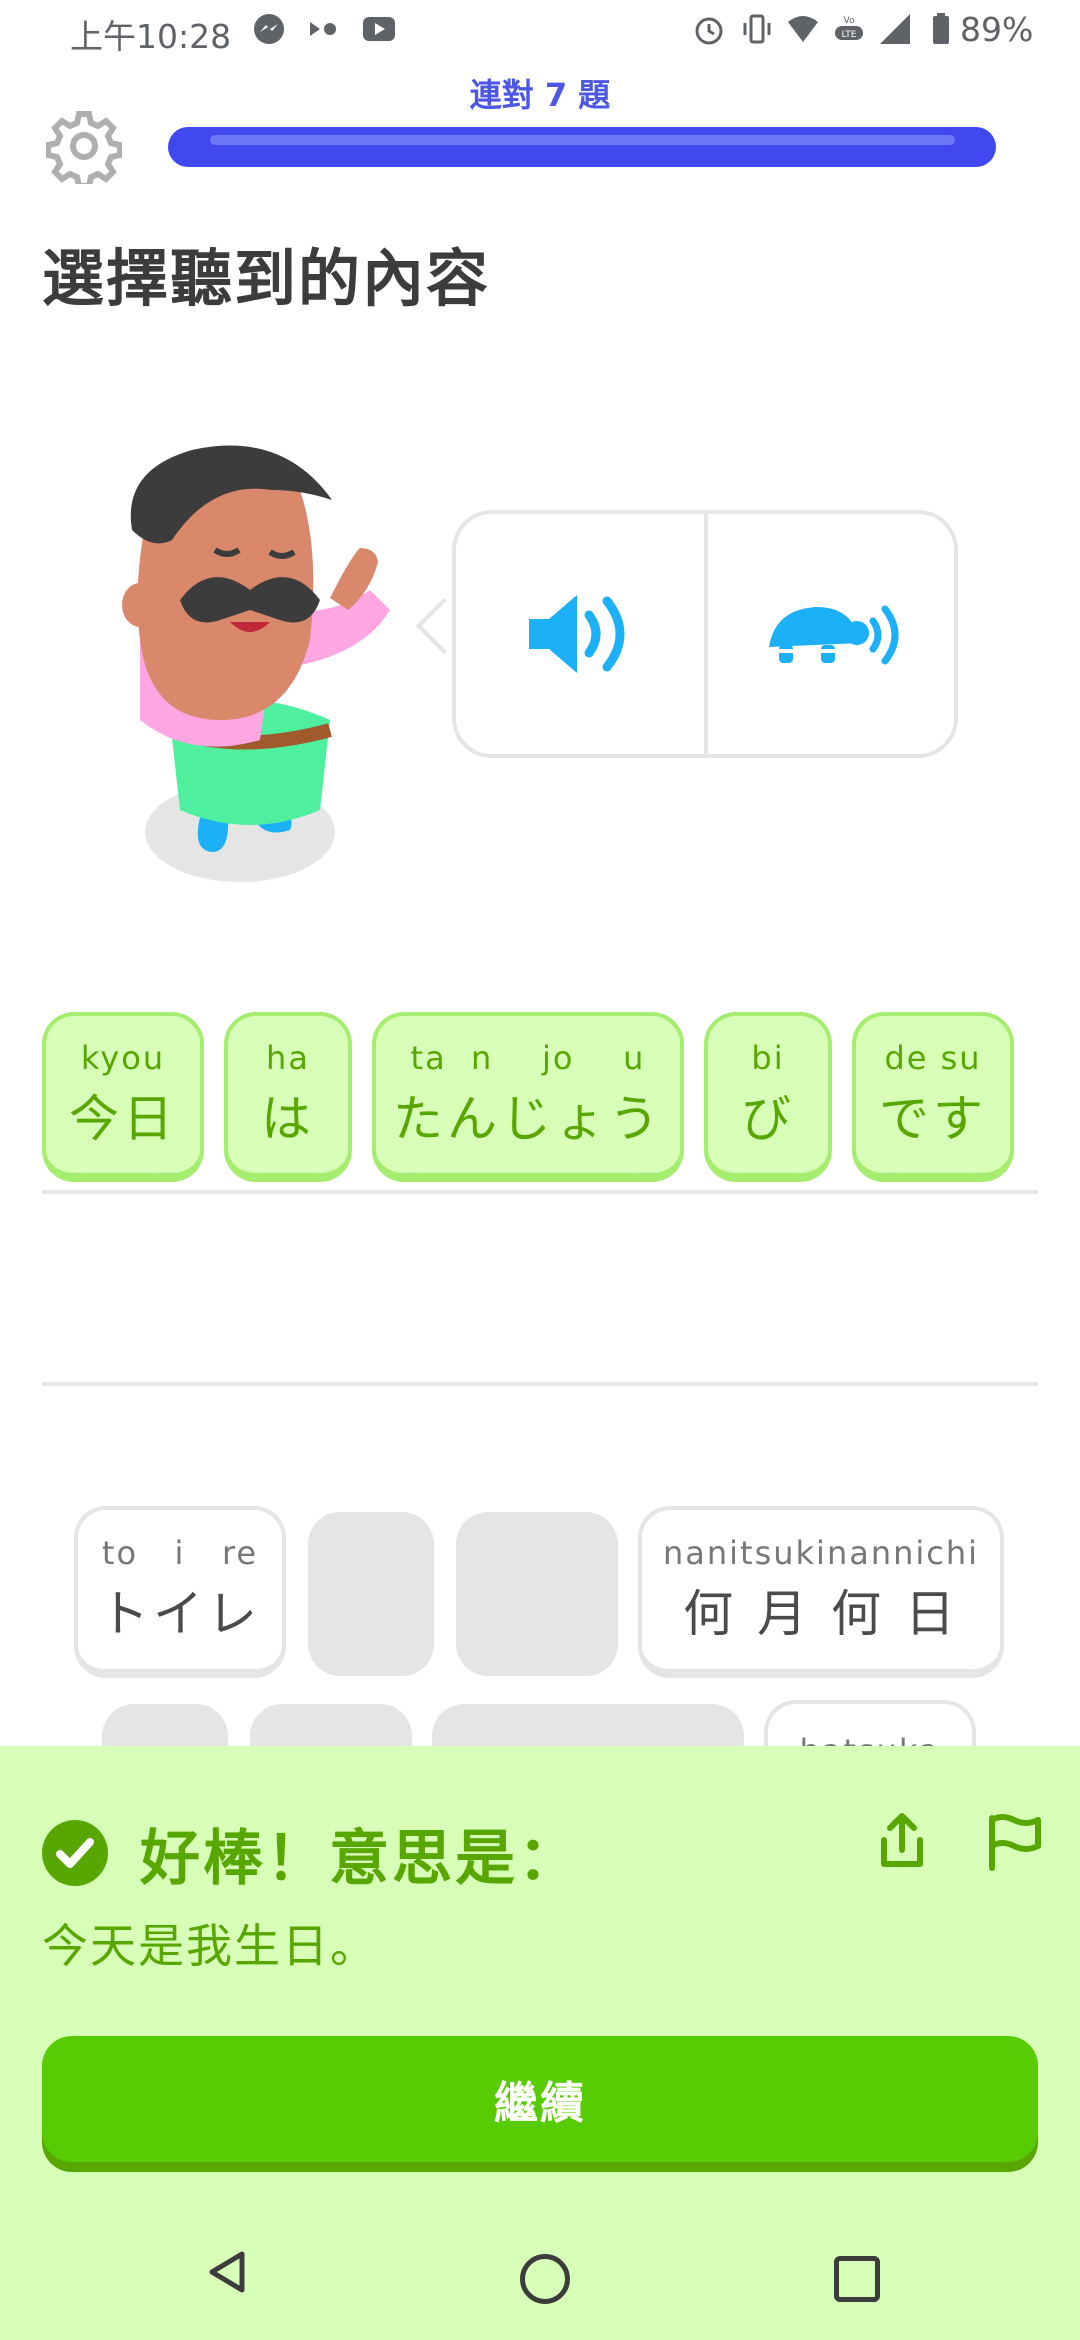 The width and height of the screenshot is (1080, 2340). Describe the element at coordinates (151, 36) in the screenshot. I see `status-time: 上午10:28` at that location.